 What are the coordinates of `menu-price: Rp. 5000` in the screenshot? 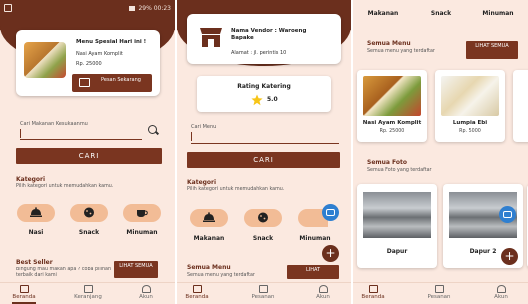 It's located at (470, 131).